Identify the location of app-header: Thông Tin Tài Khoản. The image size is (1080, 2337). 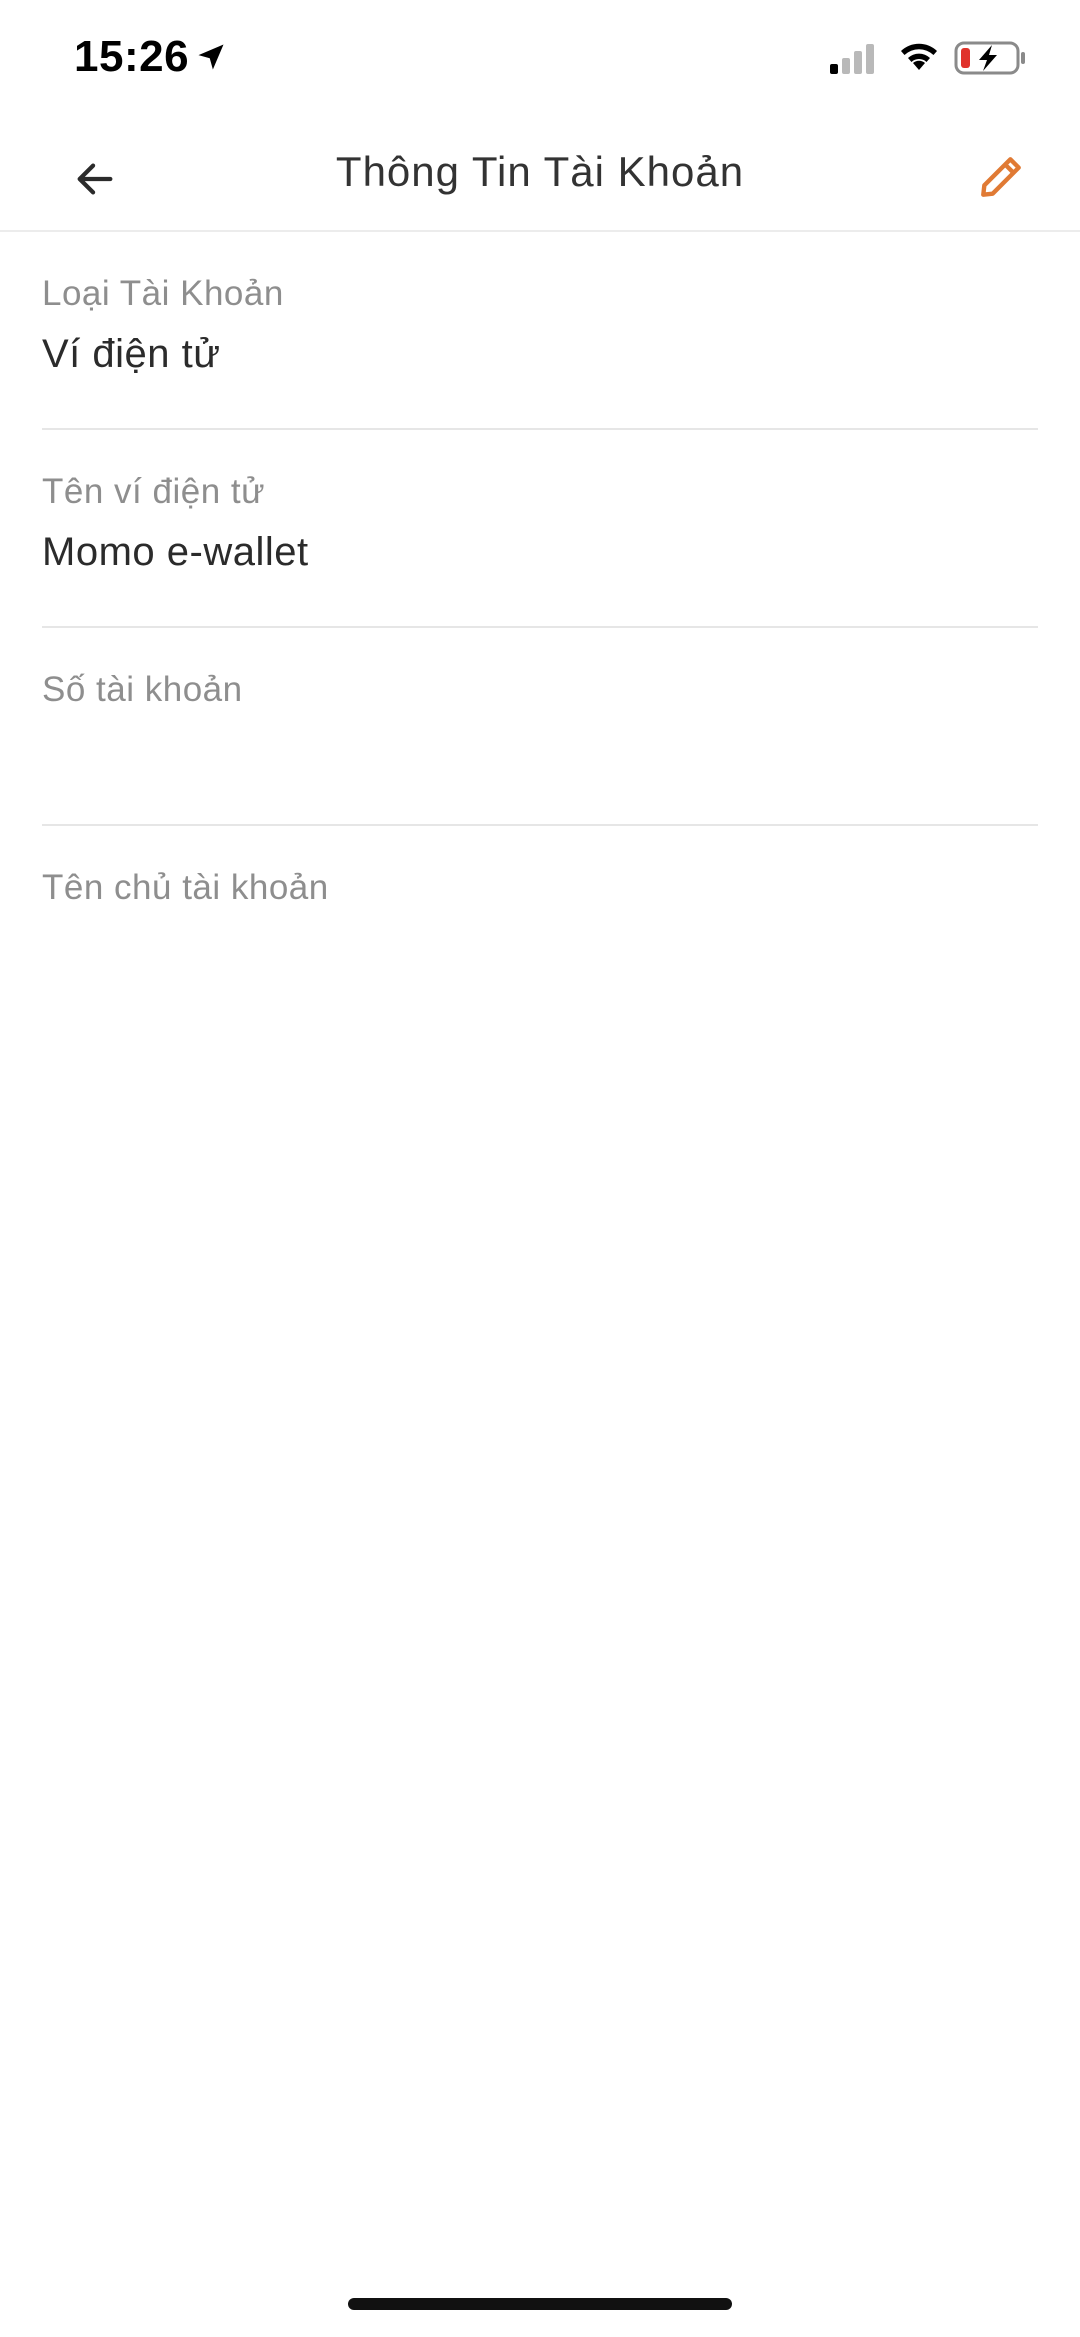
(540, 176).